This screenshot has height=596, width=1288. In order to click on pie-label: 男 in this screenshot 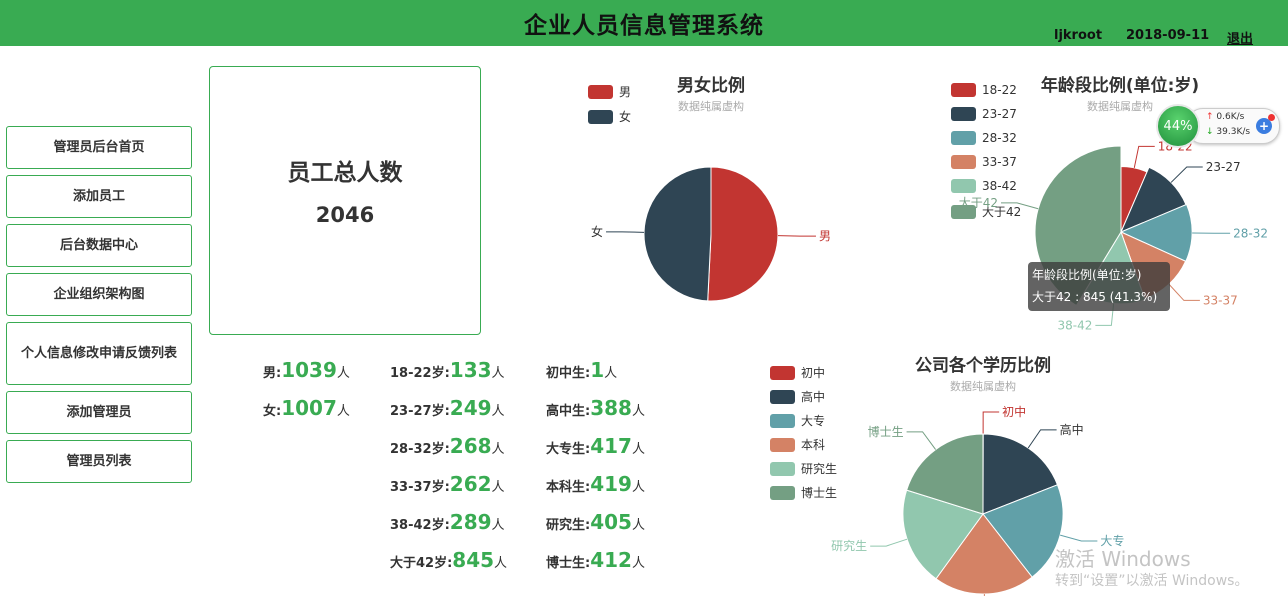, I will do `click(825, 236)`.